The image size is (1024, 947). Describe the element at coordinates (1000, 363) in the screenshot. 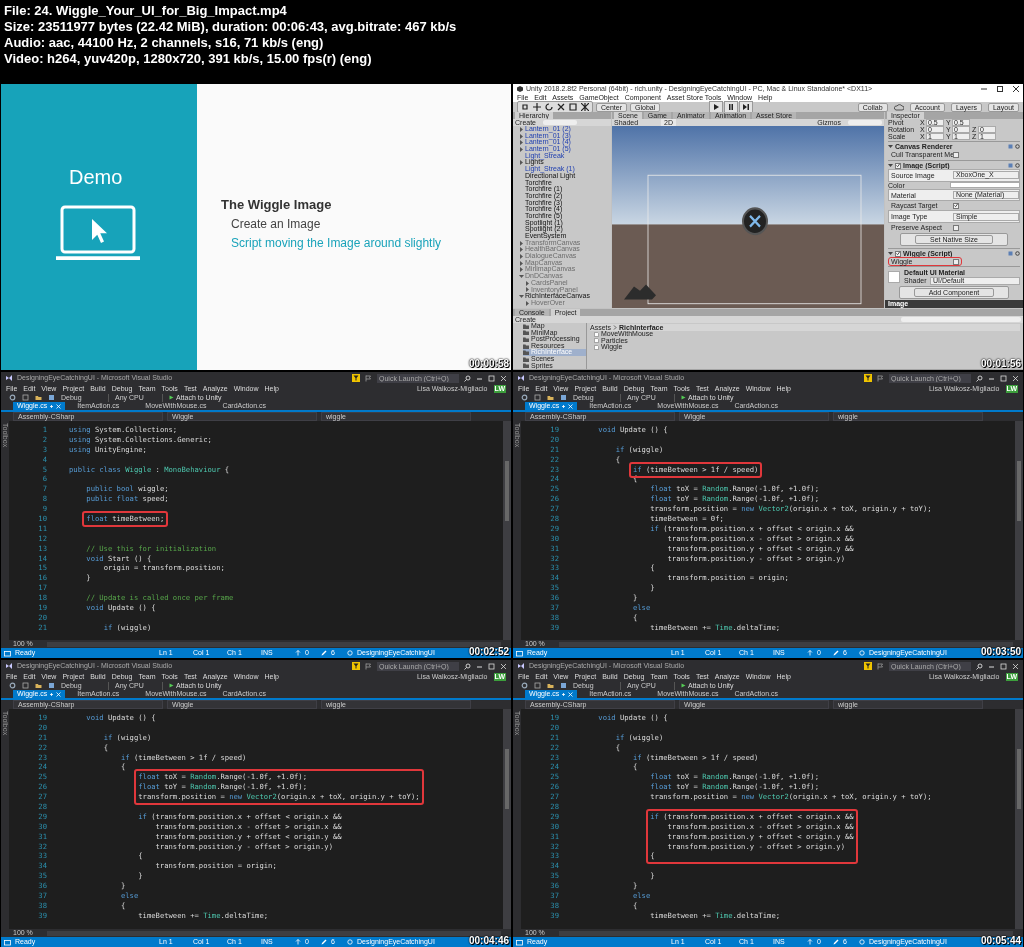

I see `timestamp: 00:01:56` at that location.